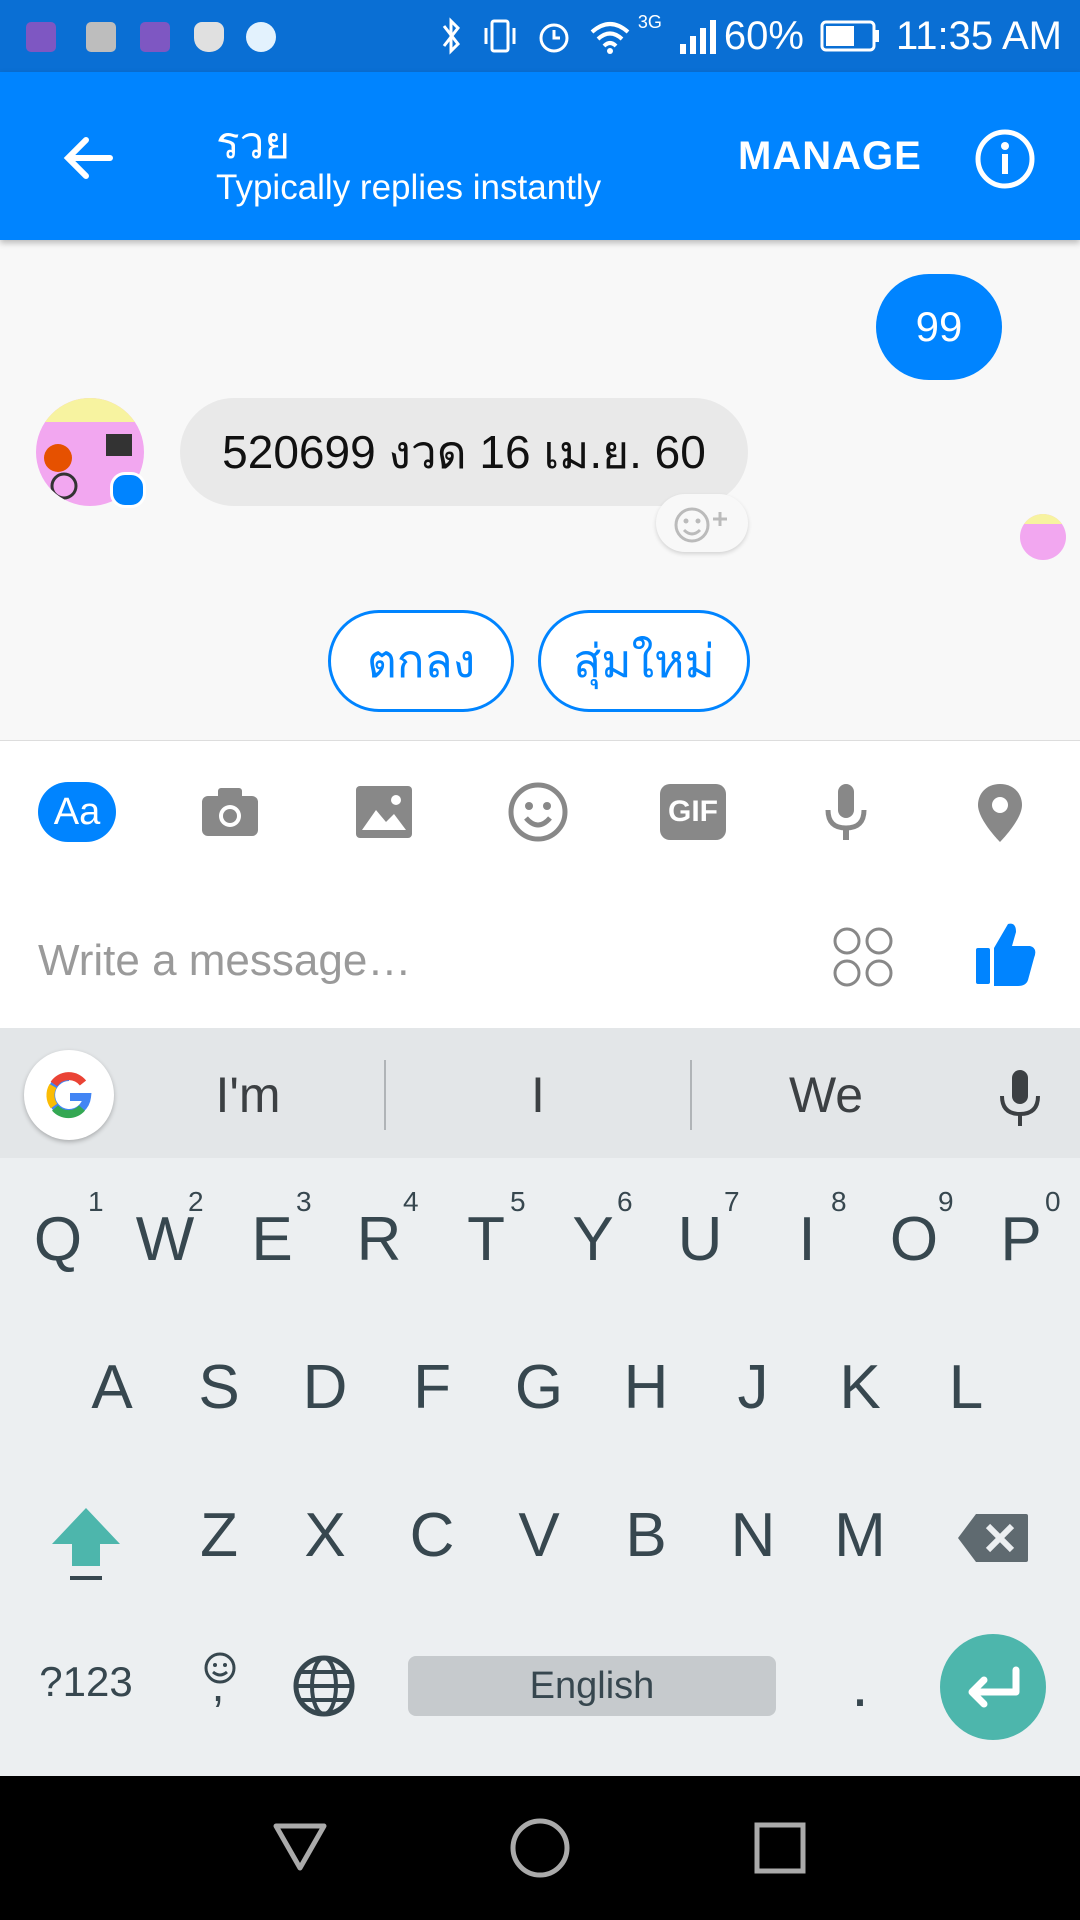 The height and width of the screenshot is (1920, 1080). Describe the element at coordinates (248, 1096) in the screenshot. I see `suggestion-1: I'm` at that location.